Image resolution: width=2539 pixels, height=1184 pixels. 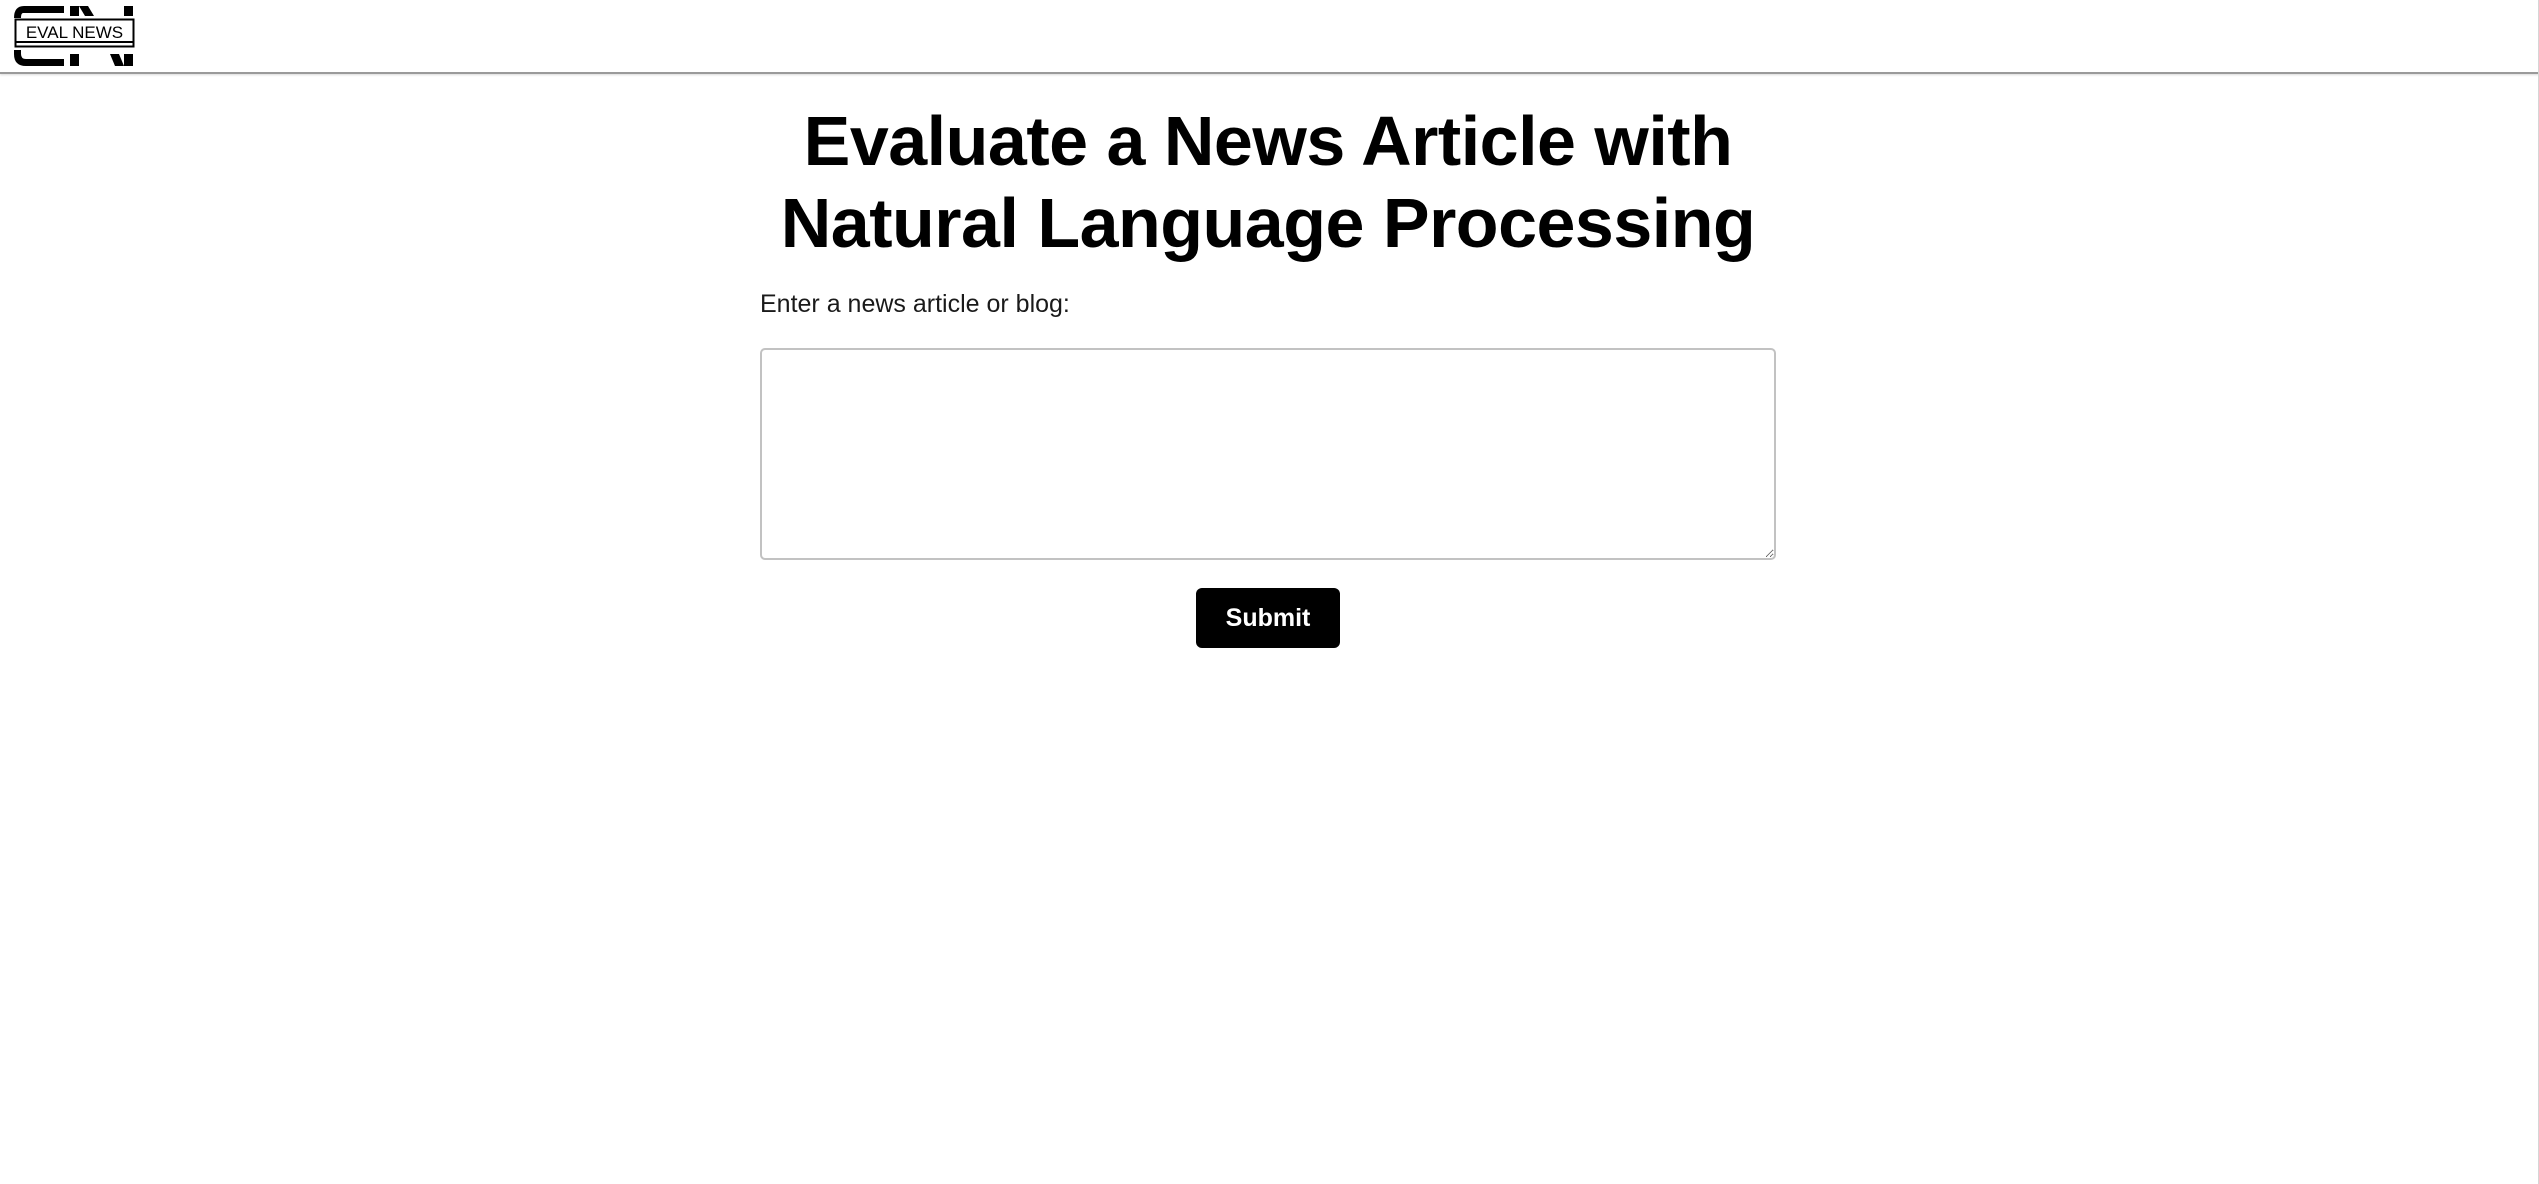 I want to click on logo-text: EVAL NEWS, so click(x=74, y=32).